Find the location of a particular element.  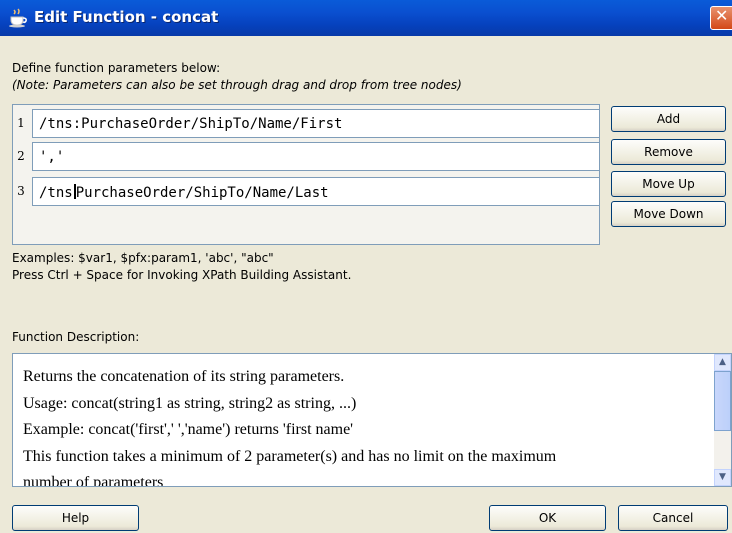

close-icon: ✕ is located at coordinates (722, 15).